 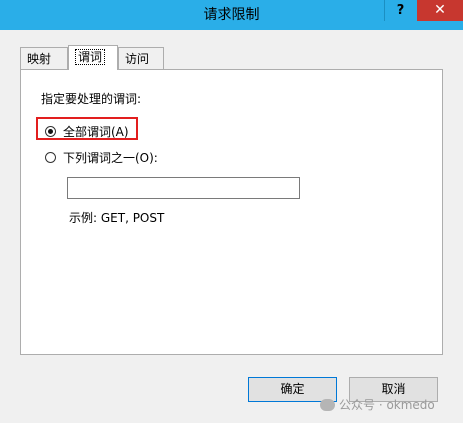 I want to click on tab-label: 谓词, so click(x=90, y=57).